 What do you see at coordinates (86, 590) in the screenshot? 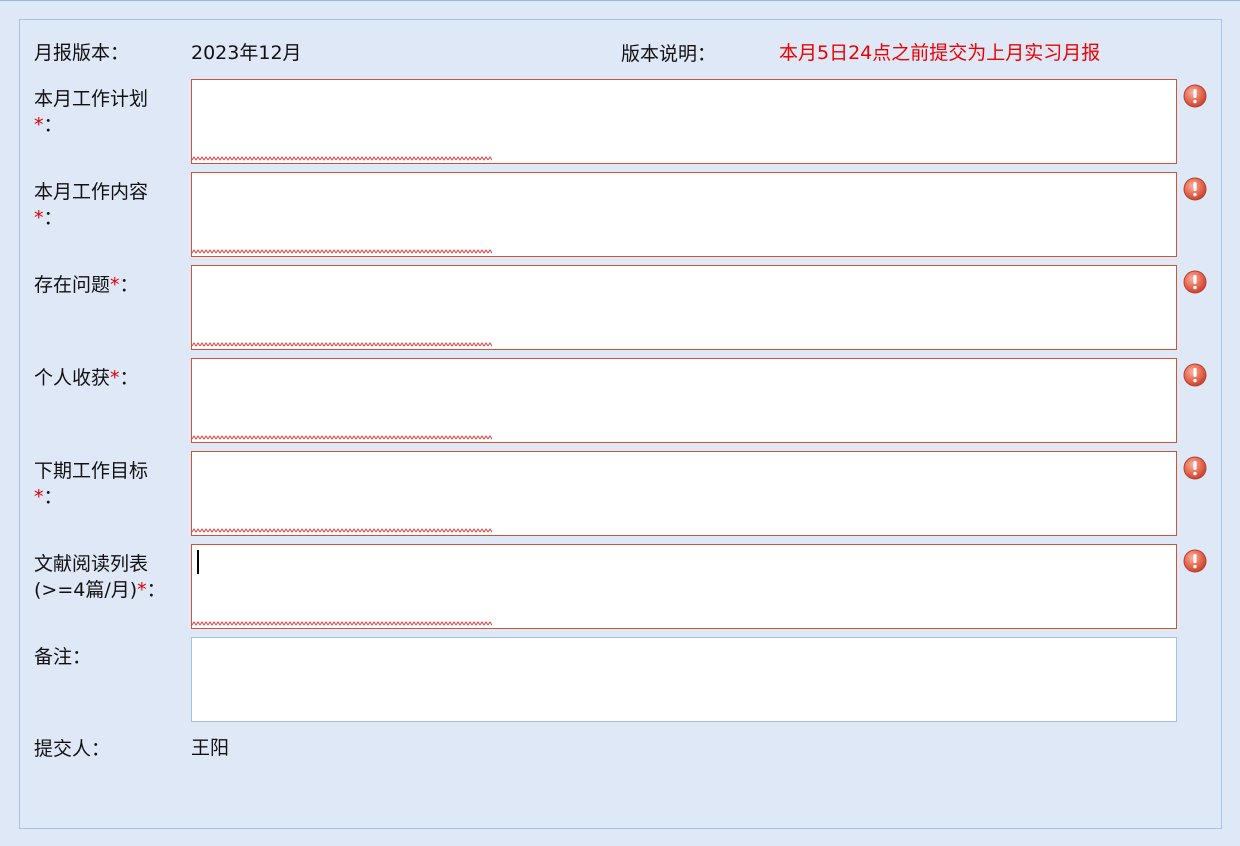
I see `reading-list-label-sub: (>=4篇/月)` at bounding box center [86, 590].